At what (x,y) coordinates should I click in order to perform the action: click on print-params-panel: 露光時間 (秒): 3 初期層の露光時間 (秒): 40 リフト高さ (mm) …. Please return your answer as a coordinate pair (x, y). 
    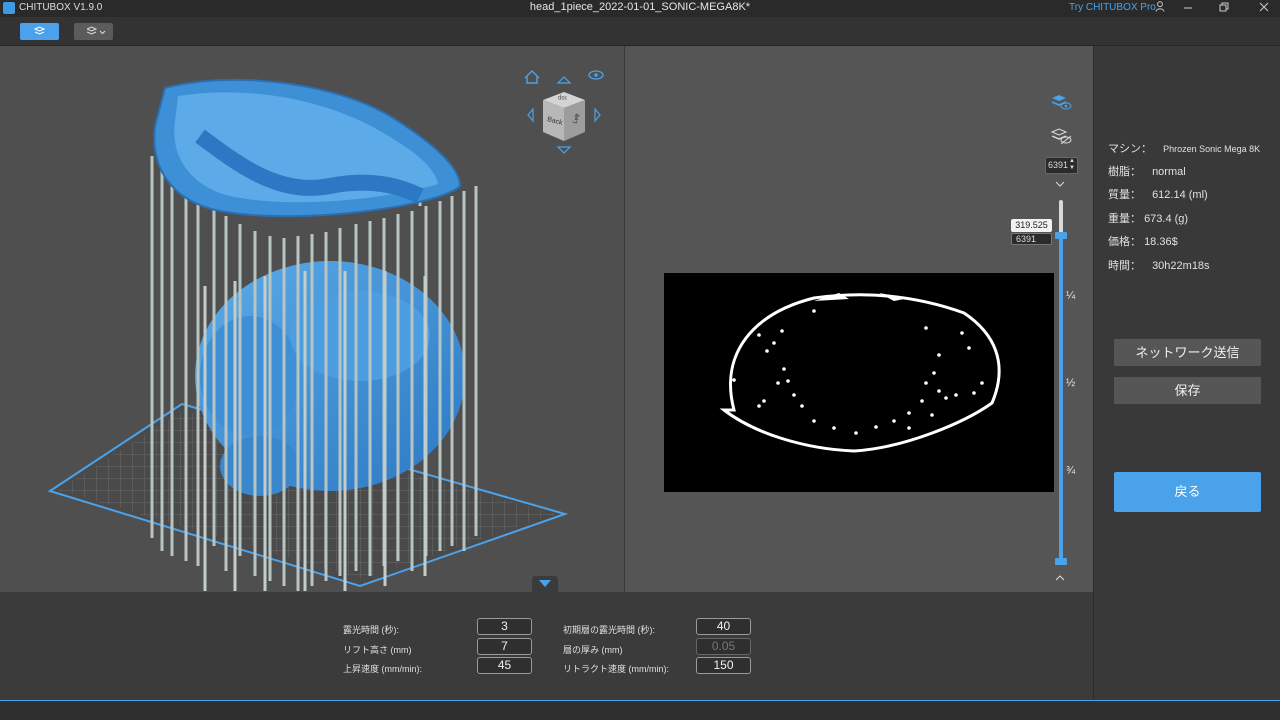
    Looking at the image, I should click on (546, 646).